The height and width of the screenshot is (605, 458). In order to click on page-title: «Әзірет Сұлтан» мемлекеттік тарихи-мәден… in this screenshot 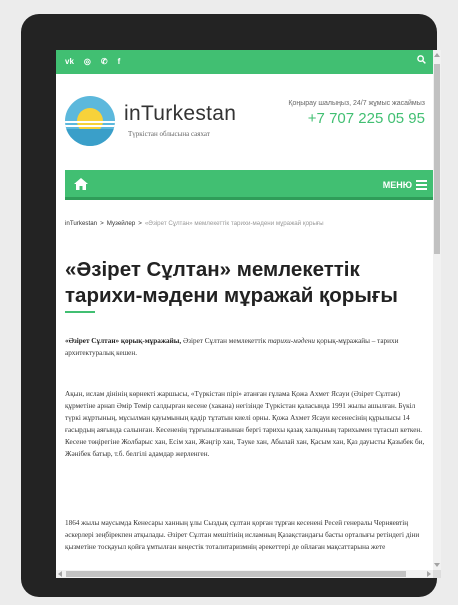, I will do `click(231, 282)`.